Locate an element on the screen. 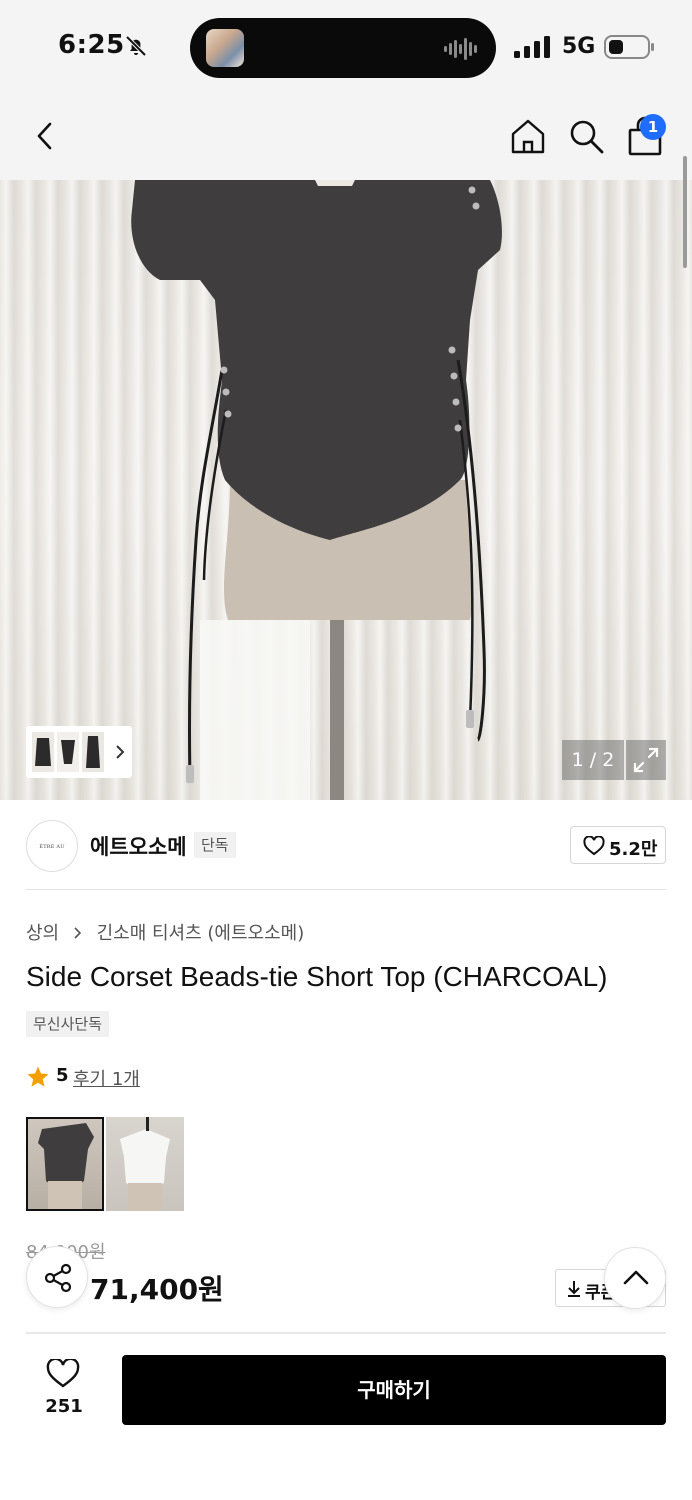 The image size is (692, 1500). brand-logo: ÊTRE AU SOMMET is located at coordinates (52, 846).